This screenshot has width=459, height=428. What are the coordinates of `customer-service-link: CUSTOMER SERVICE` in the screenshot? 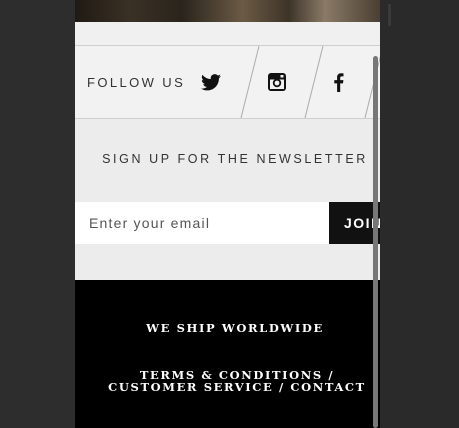 It's located at (190, 387).